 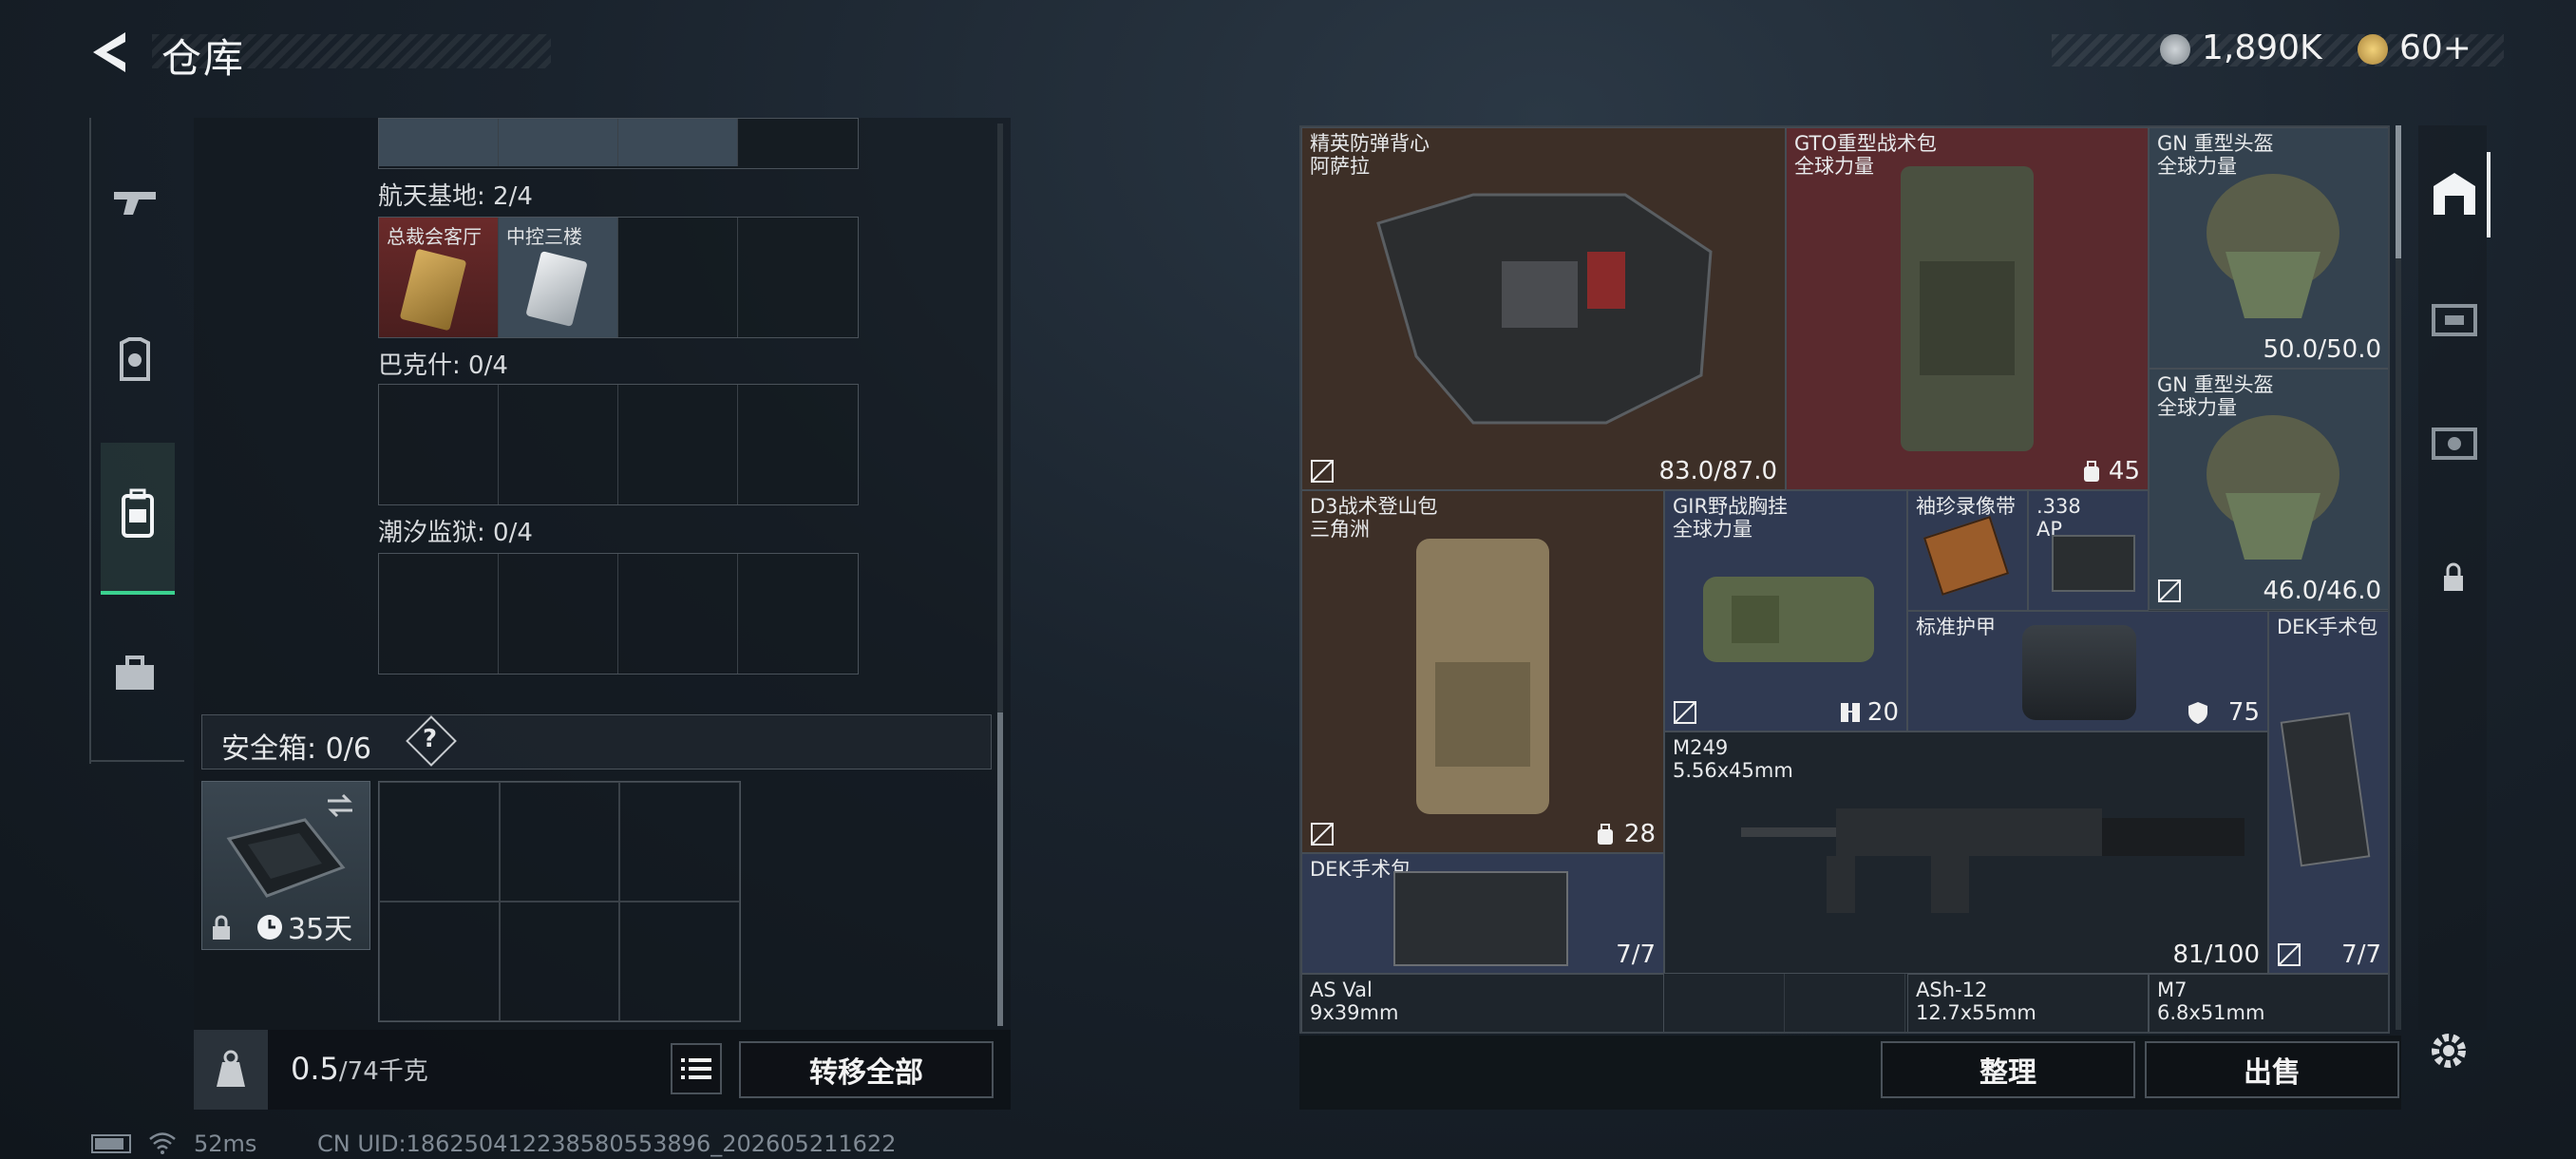 What do you see at coordinates (2093, 563) in the screenshot?
I see `ammo-box-image` at bounding box center [2093, 563].